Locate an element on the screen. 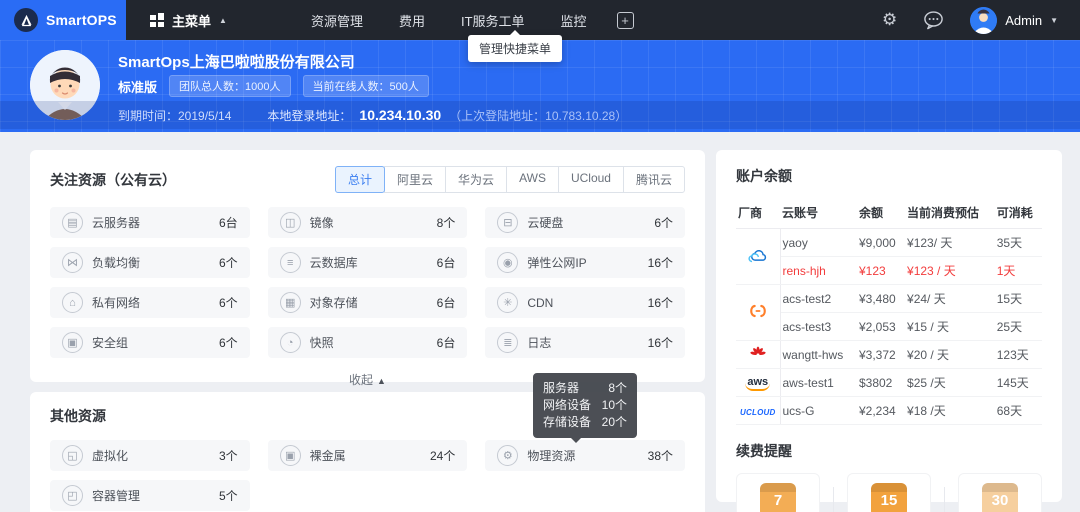  balance-cell: $3802 is located at coordinates (881, 382).